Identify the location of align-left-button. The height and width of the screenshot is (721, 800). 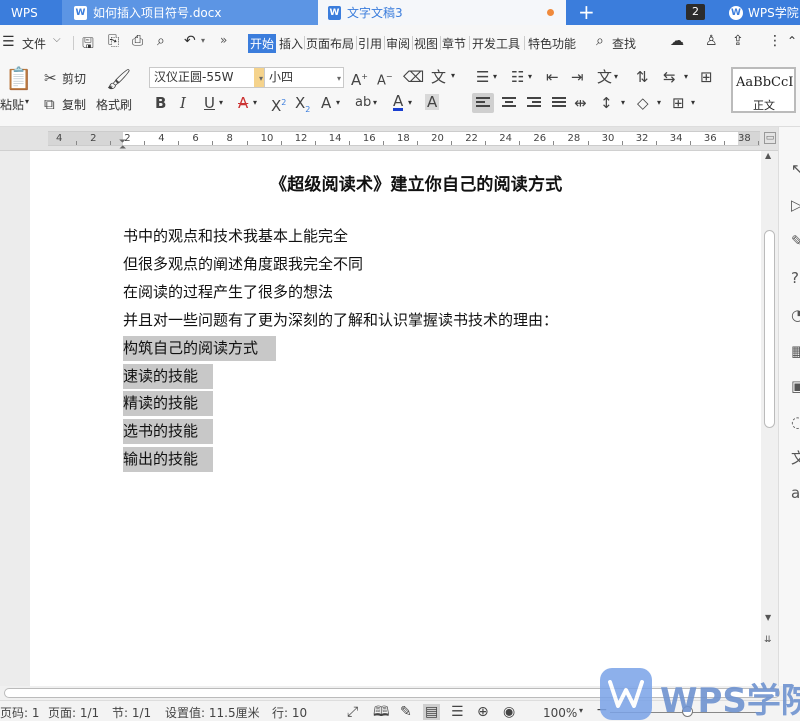
(483, 103).